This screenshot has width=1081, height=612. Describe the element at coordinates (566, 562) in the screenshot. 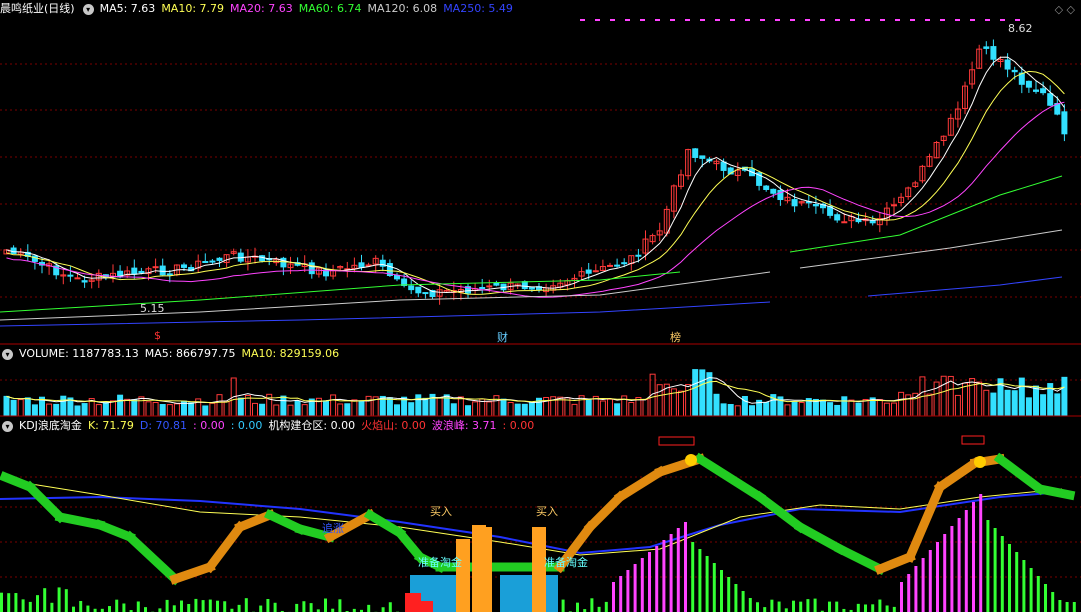

I see `prepare-label-2: 准备淘金` at that location.